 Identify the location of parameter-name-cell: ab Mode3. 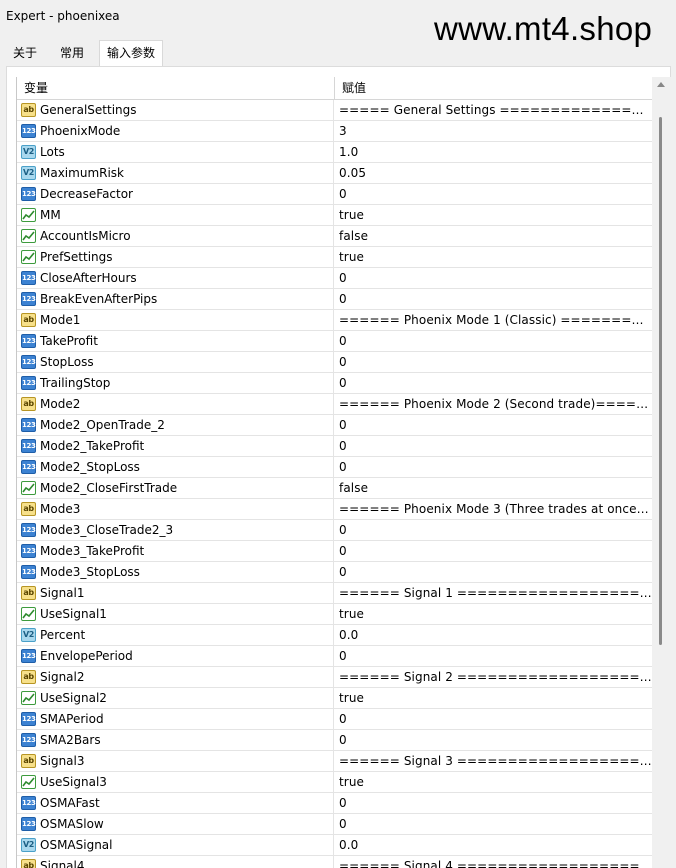
(175, 509).